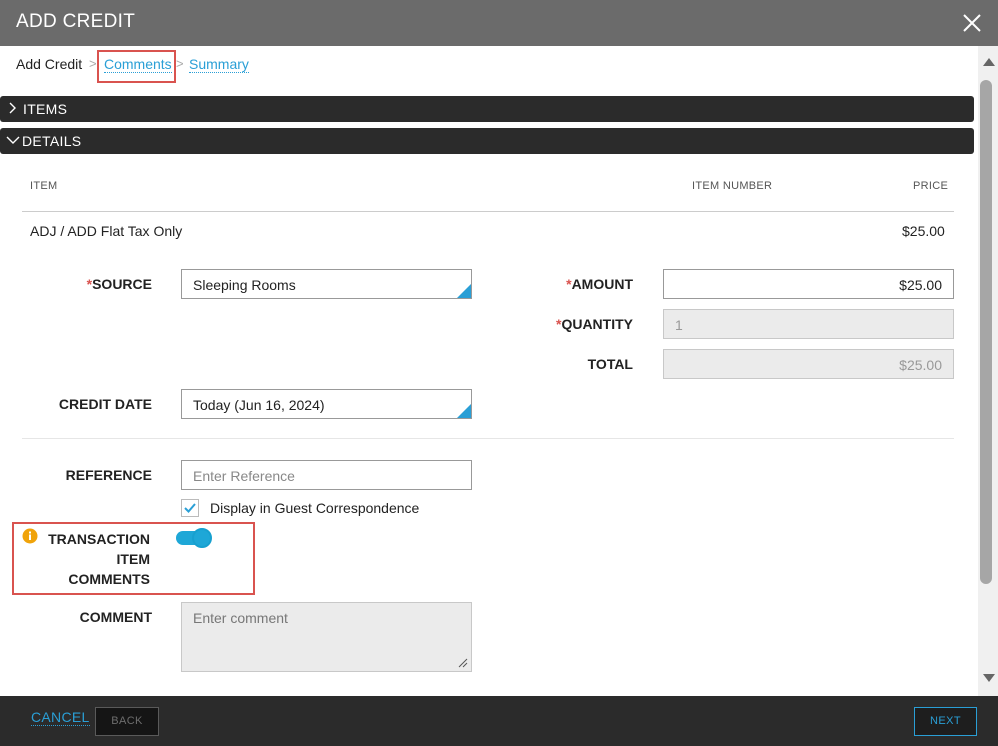  Describe the element at coordinates (488, 211) in the screenshot. I see `table-divider` at that location.